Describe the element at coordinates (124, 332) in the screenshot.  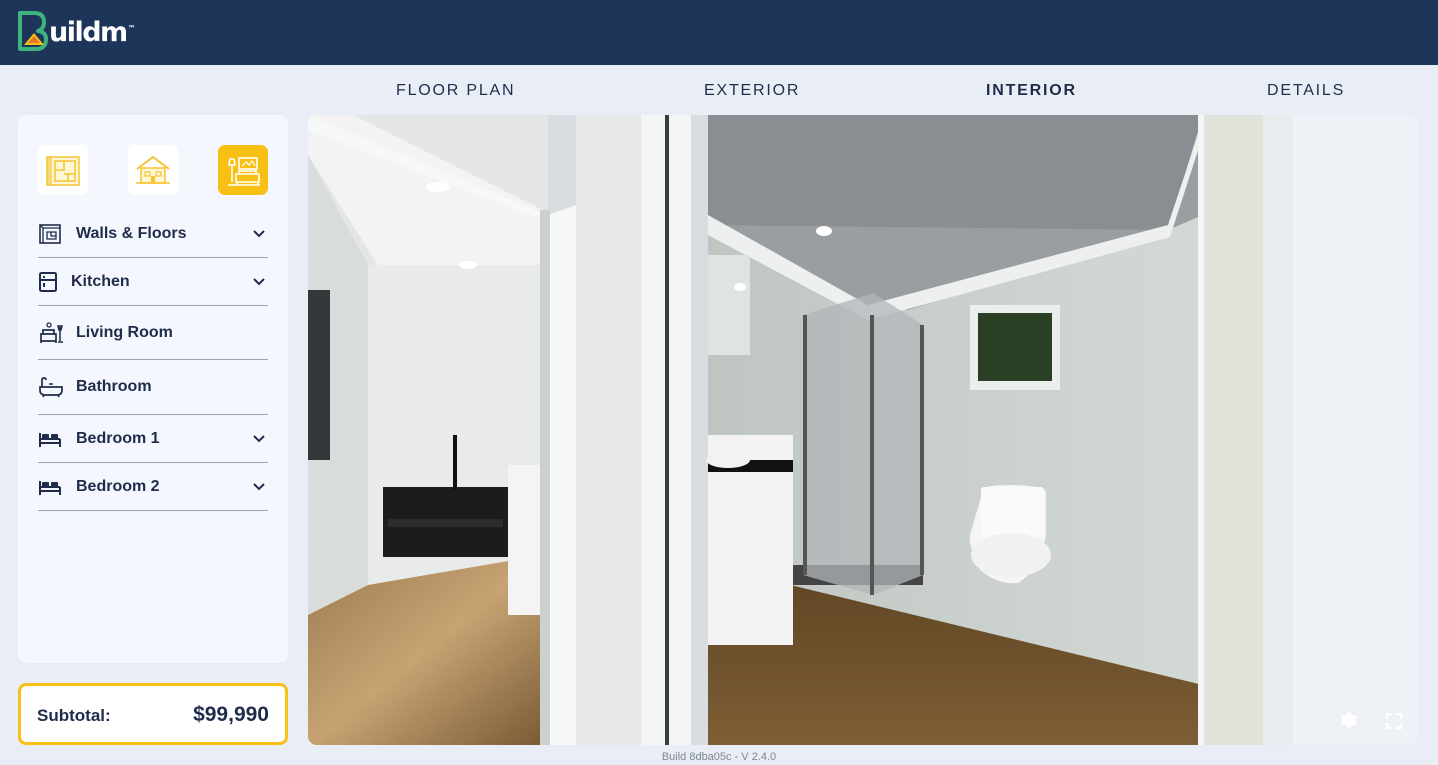
I see `menu-item-label: Living Room` at that location.